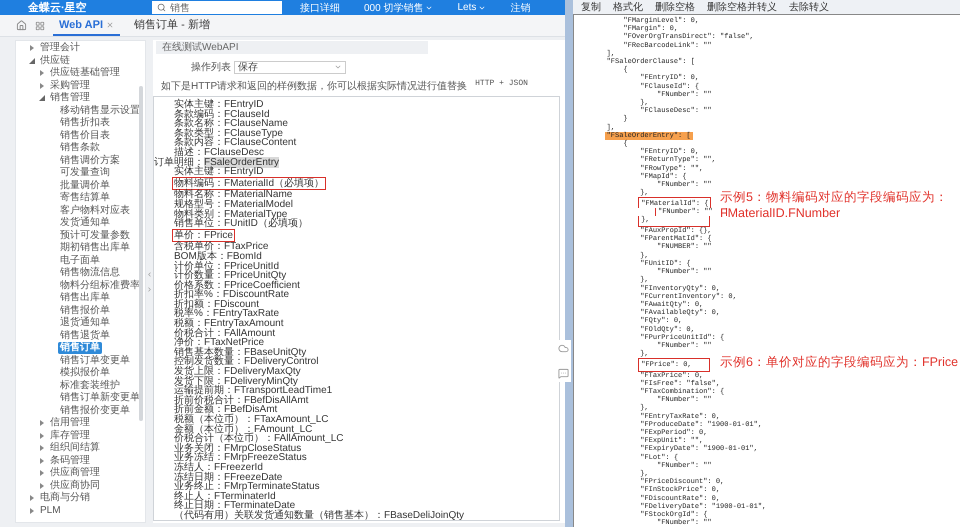 The width and height of the screenshot is (960, 527). I want to click on tree-item: 信用管理, so click(70, 423).